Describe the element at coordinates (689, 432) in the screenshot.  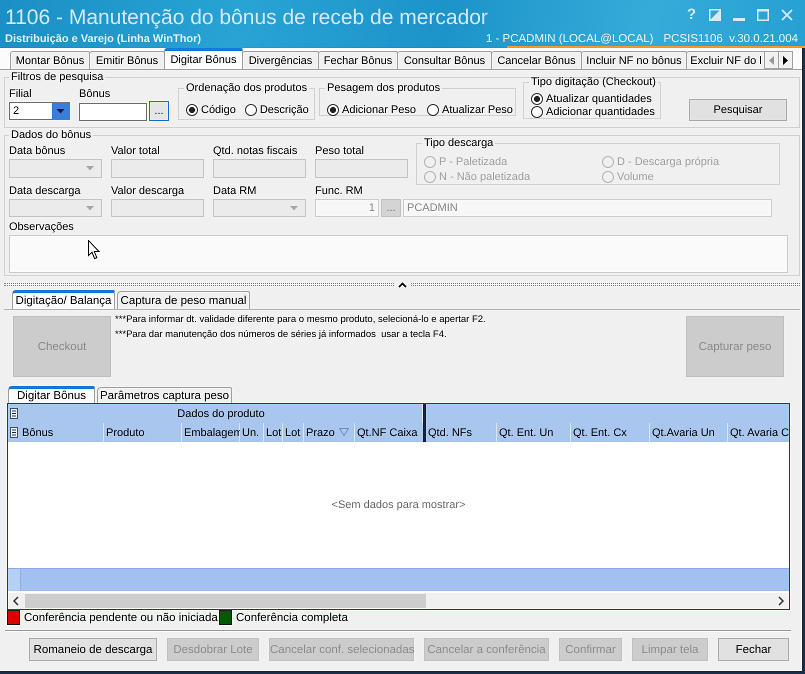
I see `column-header: Qt.Avaria Un` at that location.